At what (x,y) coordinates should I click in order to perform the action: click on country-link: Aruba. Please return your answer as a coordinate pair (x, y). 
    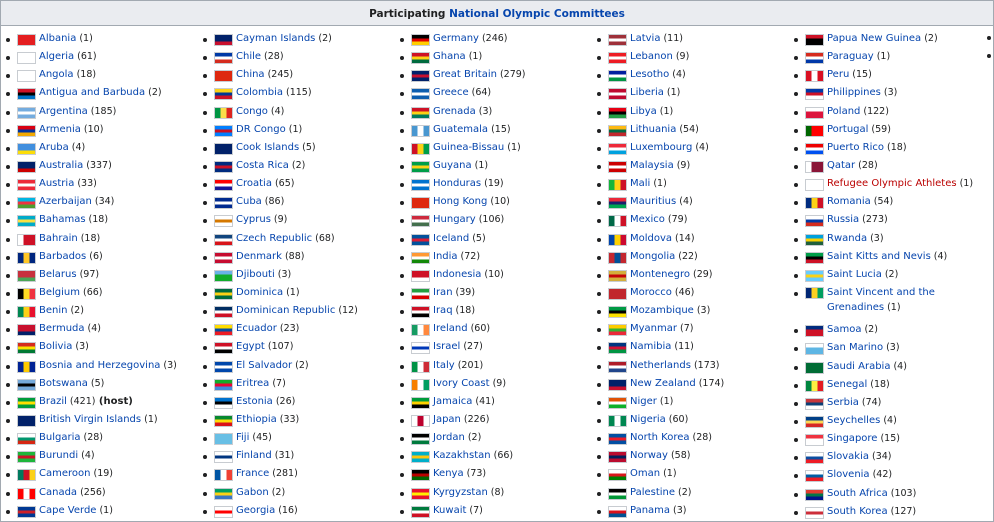
    Looking at the image, I should click on (54, 147).